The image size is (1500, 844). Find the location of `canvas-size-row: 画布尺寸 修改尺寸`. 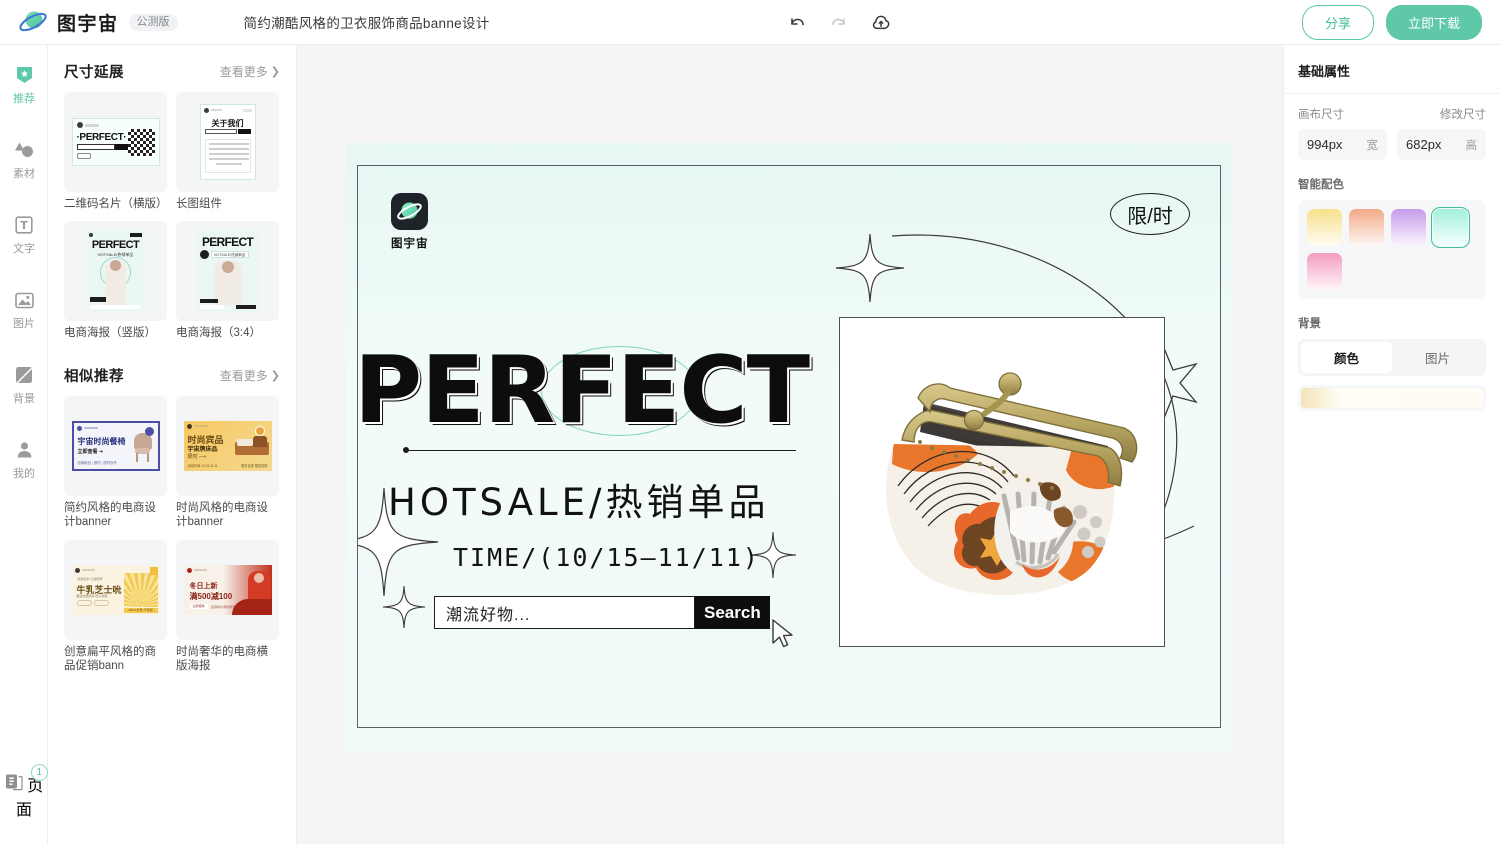

canvas-size-row: 画布尺寸 修改尺寸 is located at coordinates (1392, 114).